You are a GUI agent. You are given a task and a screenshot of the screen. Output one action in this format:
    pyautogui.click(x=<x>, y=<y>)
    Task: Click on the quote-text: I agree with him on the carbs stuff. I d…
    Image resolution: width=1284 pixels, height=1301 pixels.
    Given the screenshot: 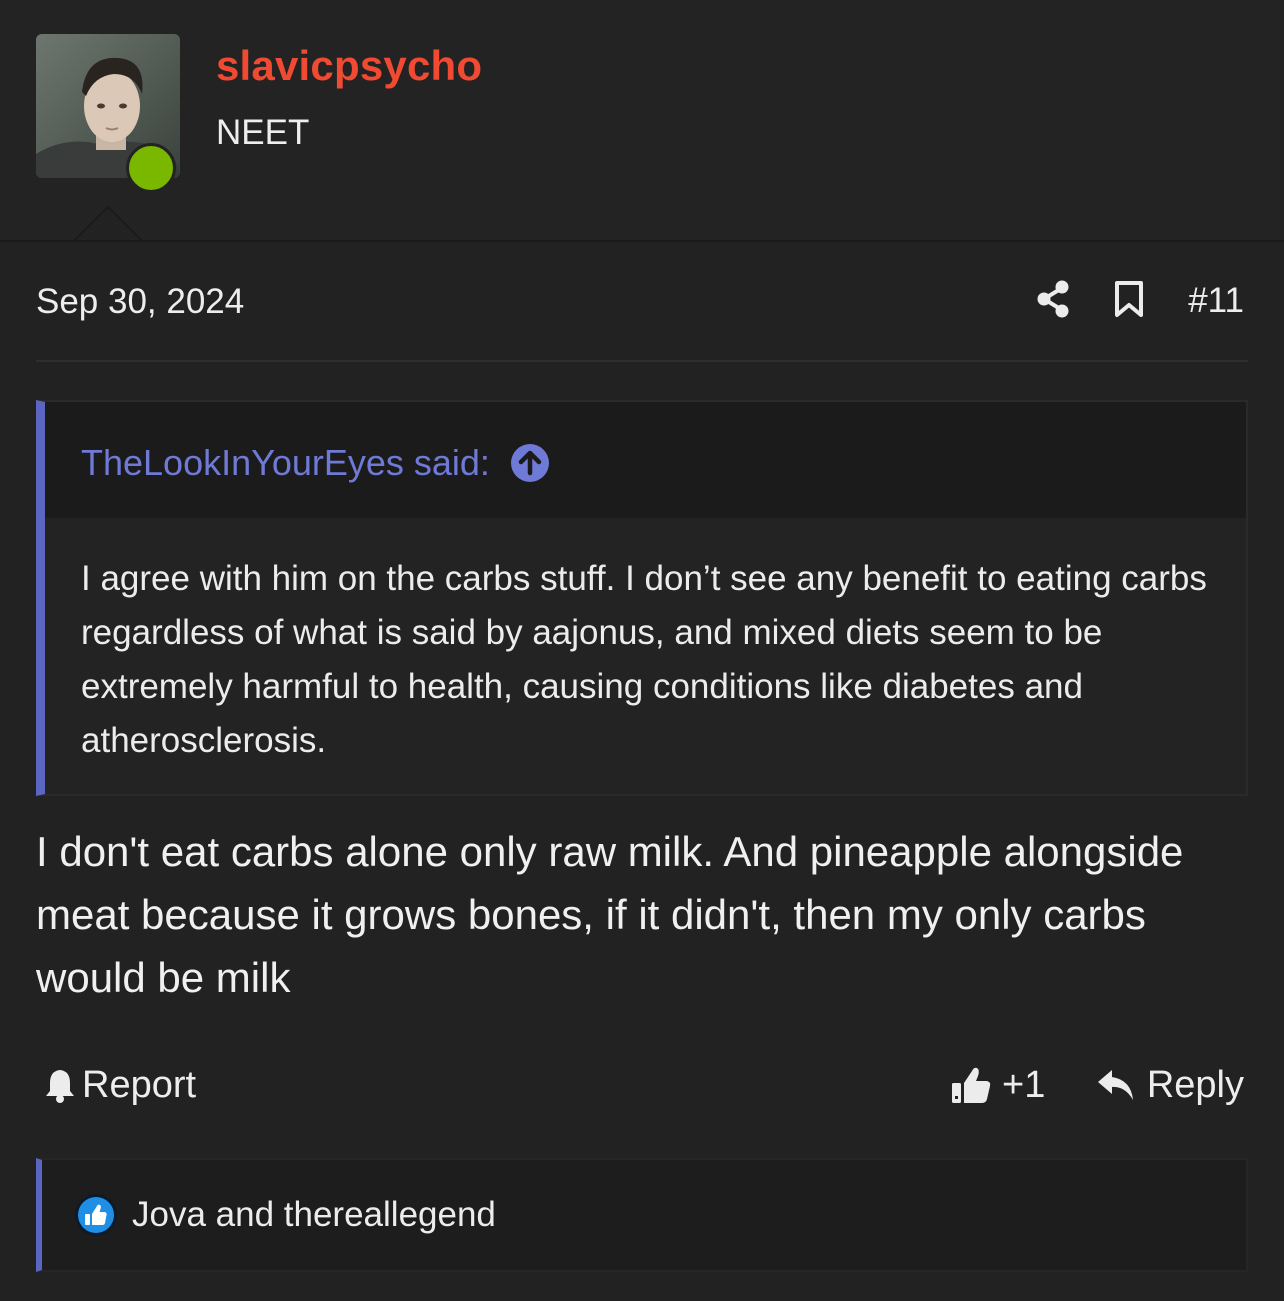 What is the action you would take?
    pyautogui.click(x=644, y=659)
    